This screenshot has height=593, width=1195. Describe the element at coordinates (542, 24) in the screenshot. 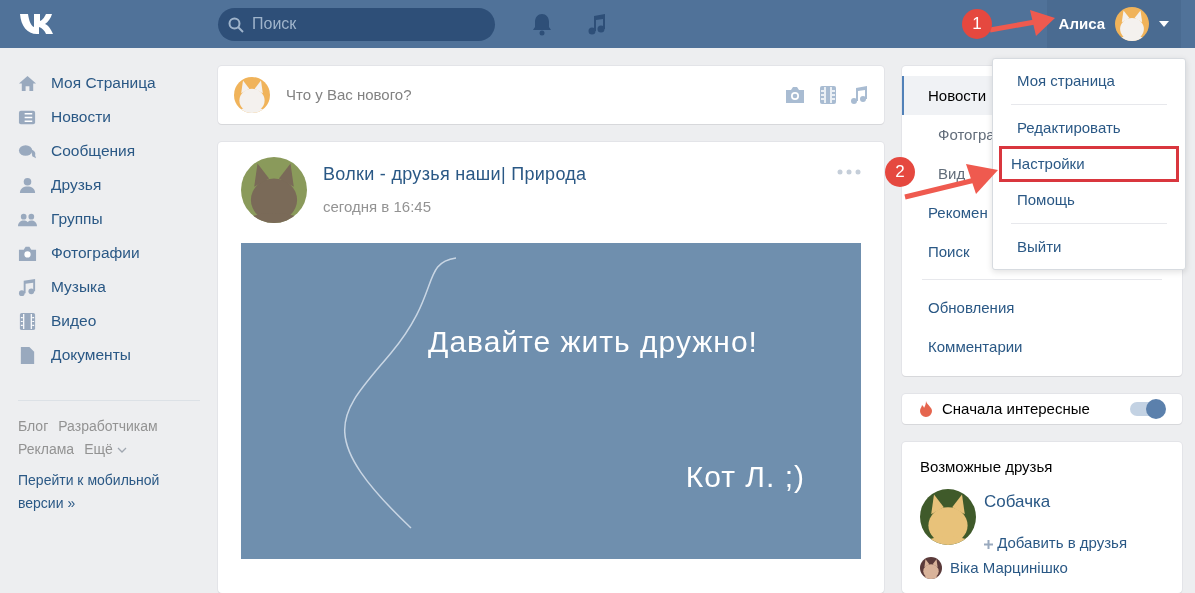

I see `bell-icon` at that location.